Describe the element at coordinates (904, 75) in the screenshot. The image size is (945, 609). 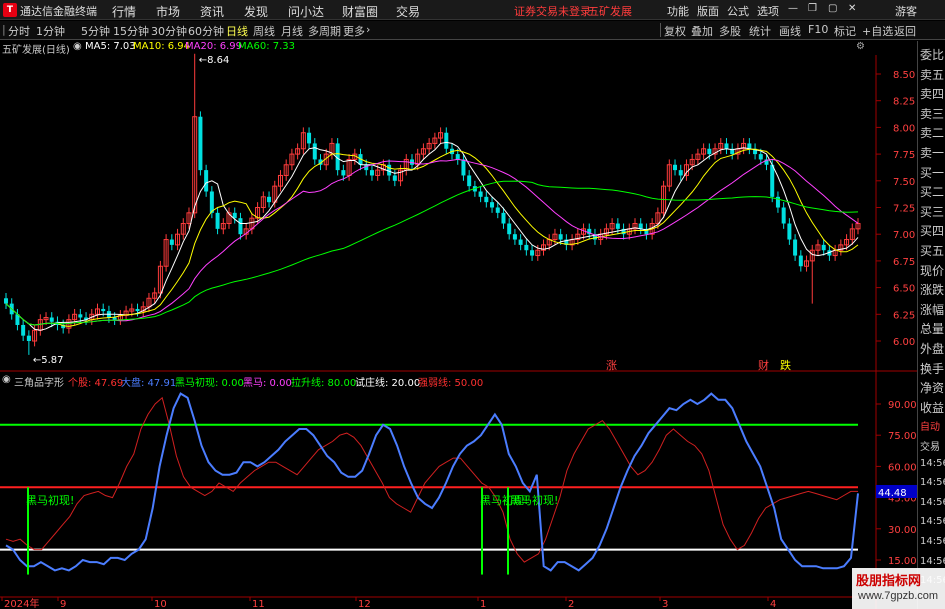
I see `price-tick-label: 8.50` at that location.